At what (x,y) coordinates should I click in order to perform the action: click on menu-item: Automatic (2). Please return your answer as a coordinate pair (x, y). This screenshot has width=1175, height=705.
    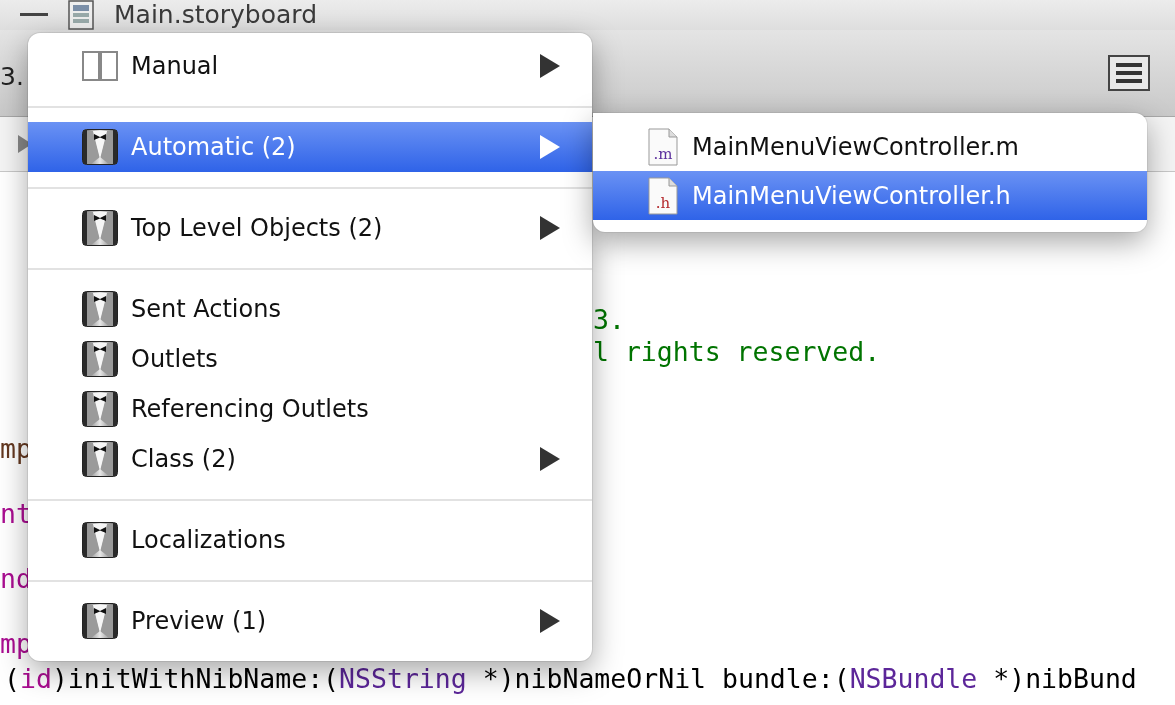
    Looking at the image, I should click on (310, 147).